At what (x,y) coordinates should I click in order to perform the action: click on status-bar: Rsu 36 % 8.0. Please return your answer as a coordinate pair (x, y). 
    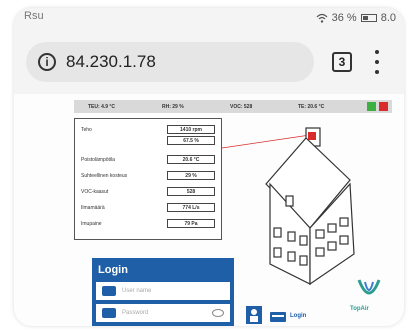
    Looking at the image, I should click on (209, 19).